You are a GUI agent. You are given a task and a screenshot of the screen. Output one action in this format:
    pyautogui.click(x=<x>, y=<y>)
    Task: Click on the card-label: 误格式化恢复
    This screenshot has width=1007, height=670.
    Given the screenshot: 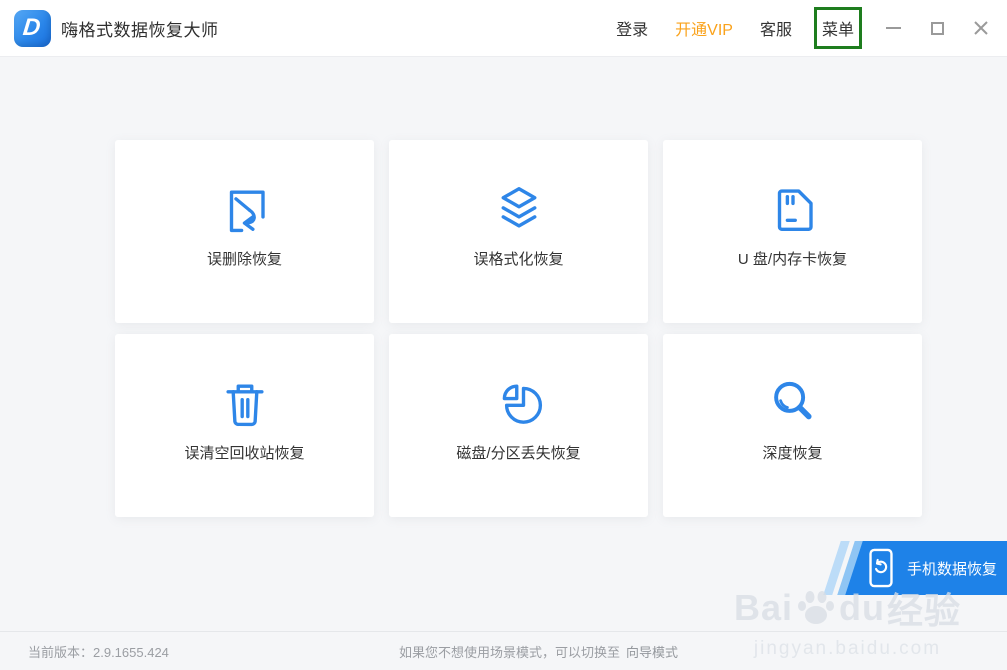 What is the action you would take?
    pyautogui.click(x=518, y=259)
    